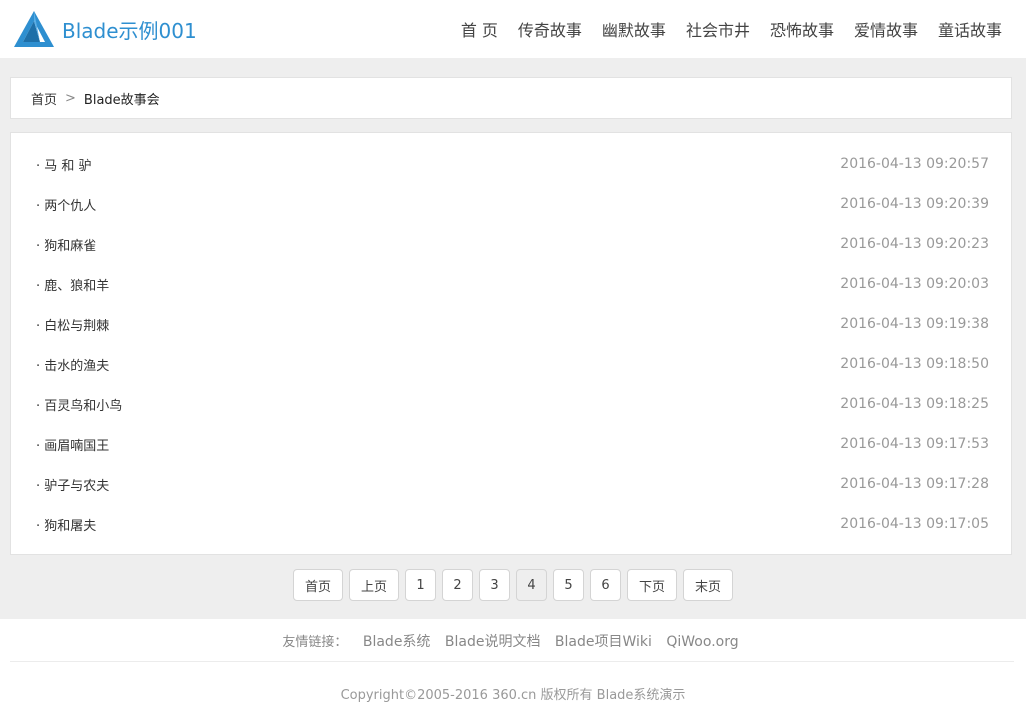 The height and width of the screenshot is (720, 1026). I want to click on article-title-link: · 狗和屠夫, so click(66, 524).